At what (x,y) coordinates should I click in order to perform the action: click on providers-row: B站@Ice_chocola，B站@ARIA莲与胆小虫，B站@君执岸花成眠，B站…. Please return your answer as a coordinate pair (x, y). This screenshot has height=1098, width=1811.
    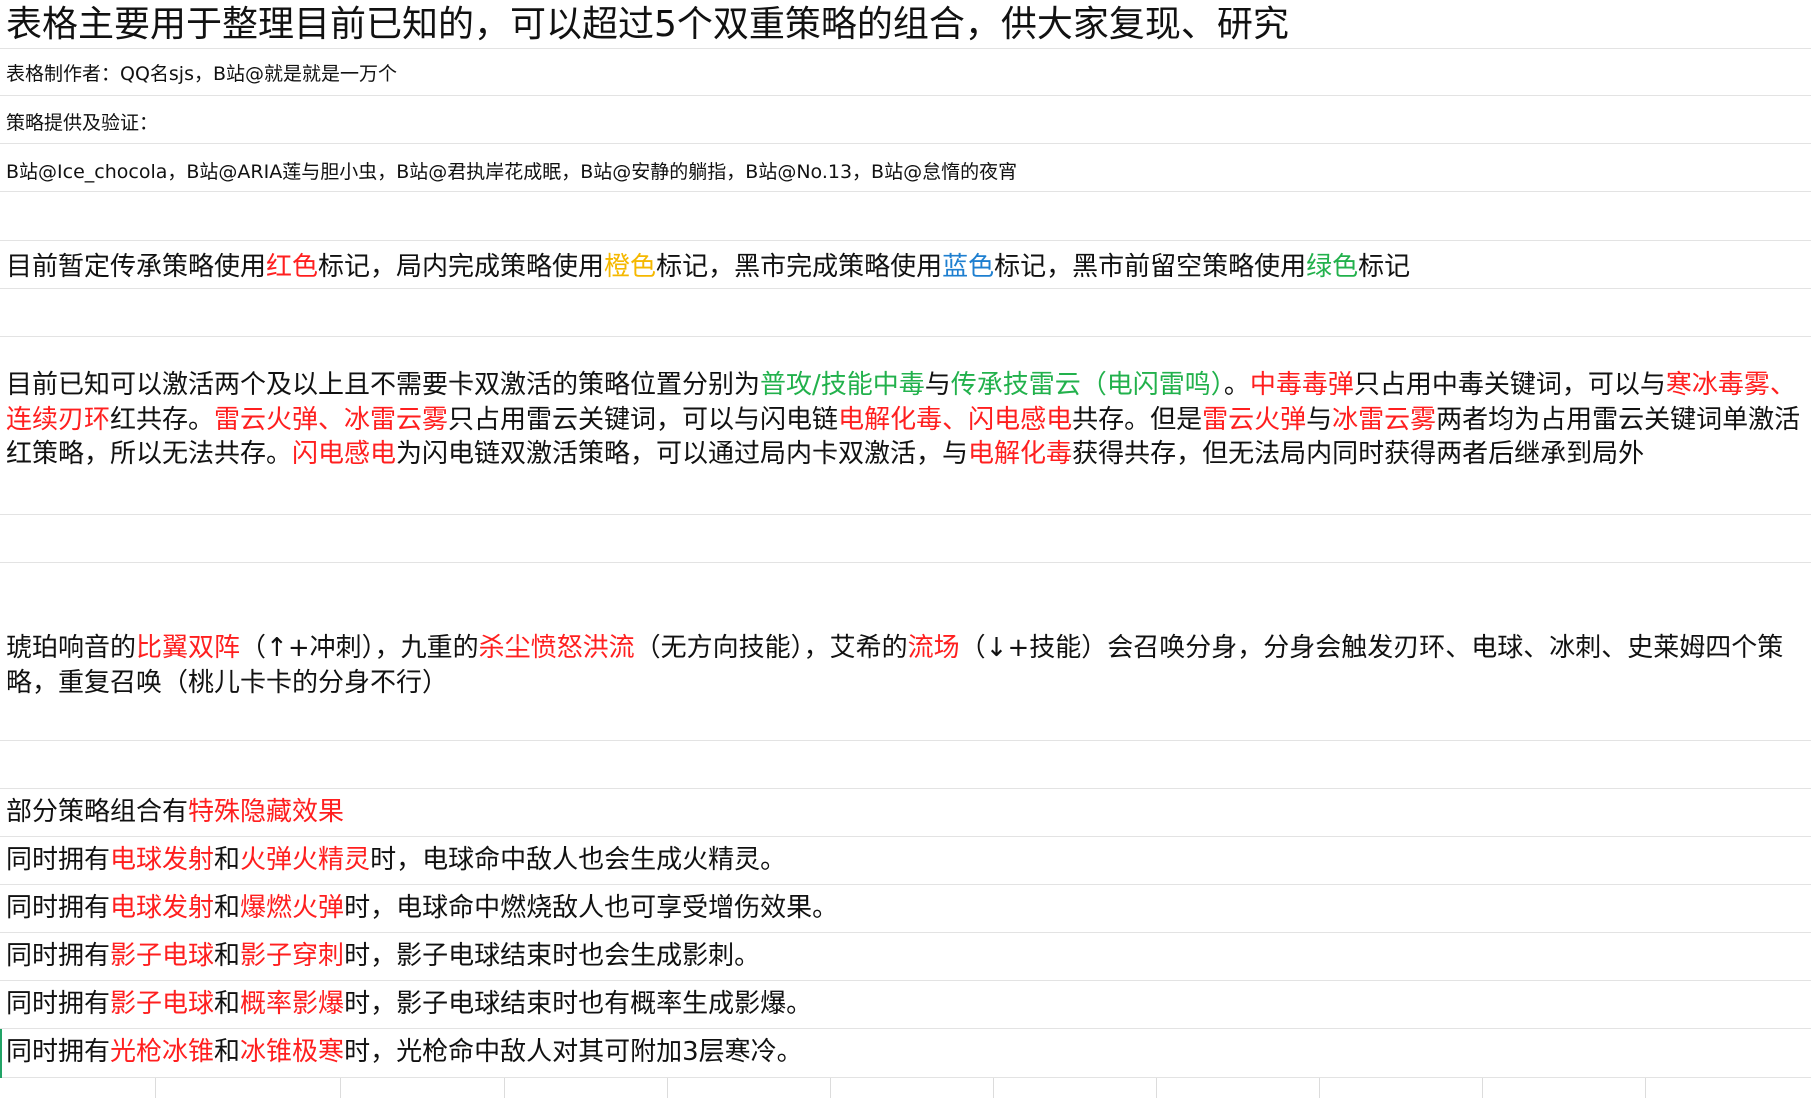
    Looking at the image, I should click on (905, 168).